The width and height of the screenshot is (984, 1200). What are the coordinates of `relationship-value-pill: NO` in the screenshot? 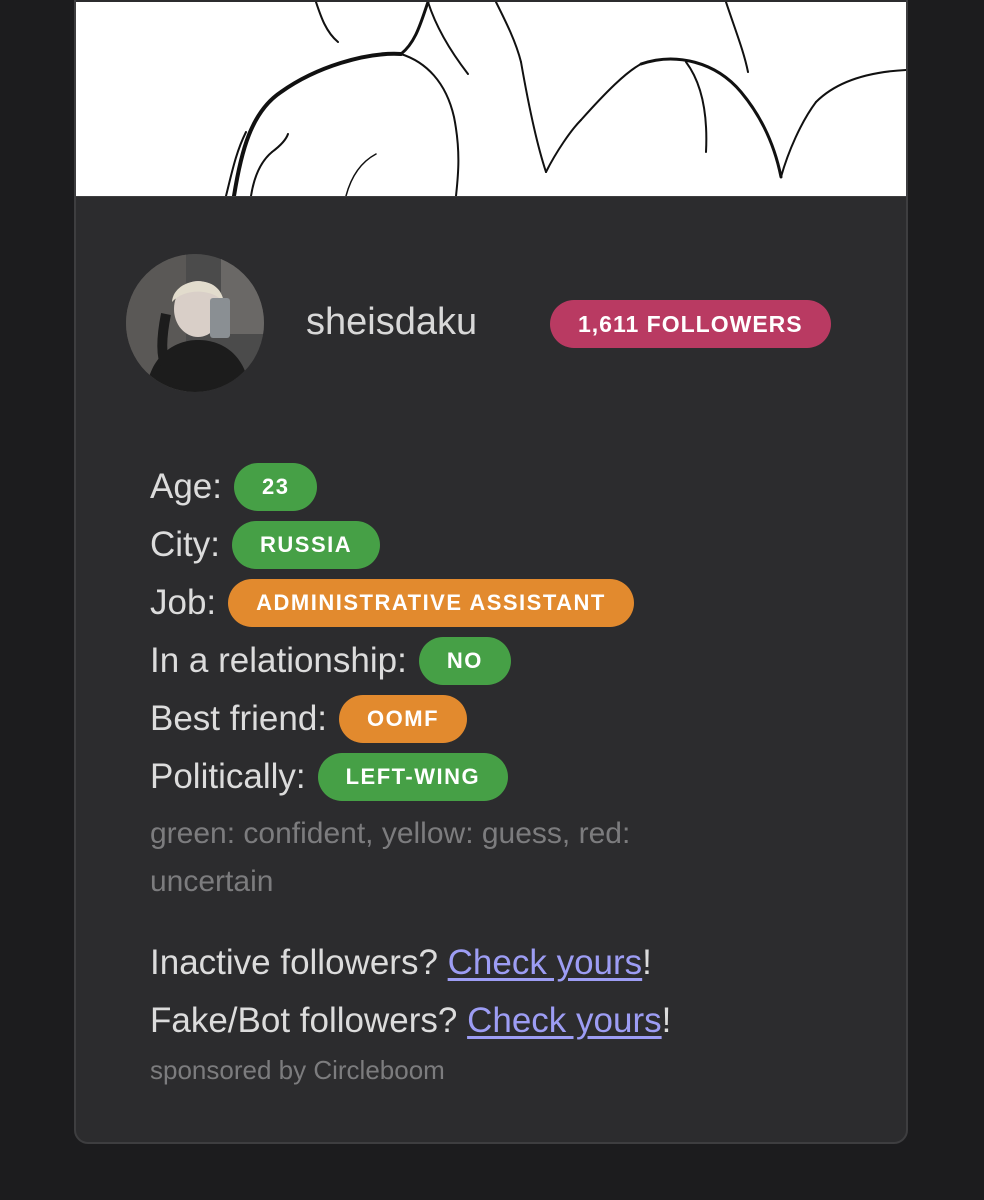 It's located at (464, 661).